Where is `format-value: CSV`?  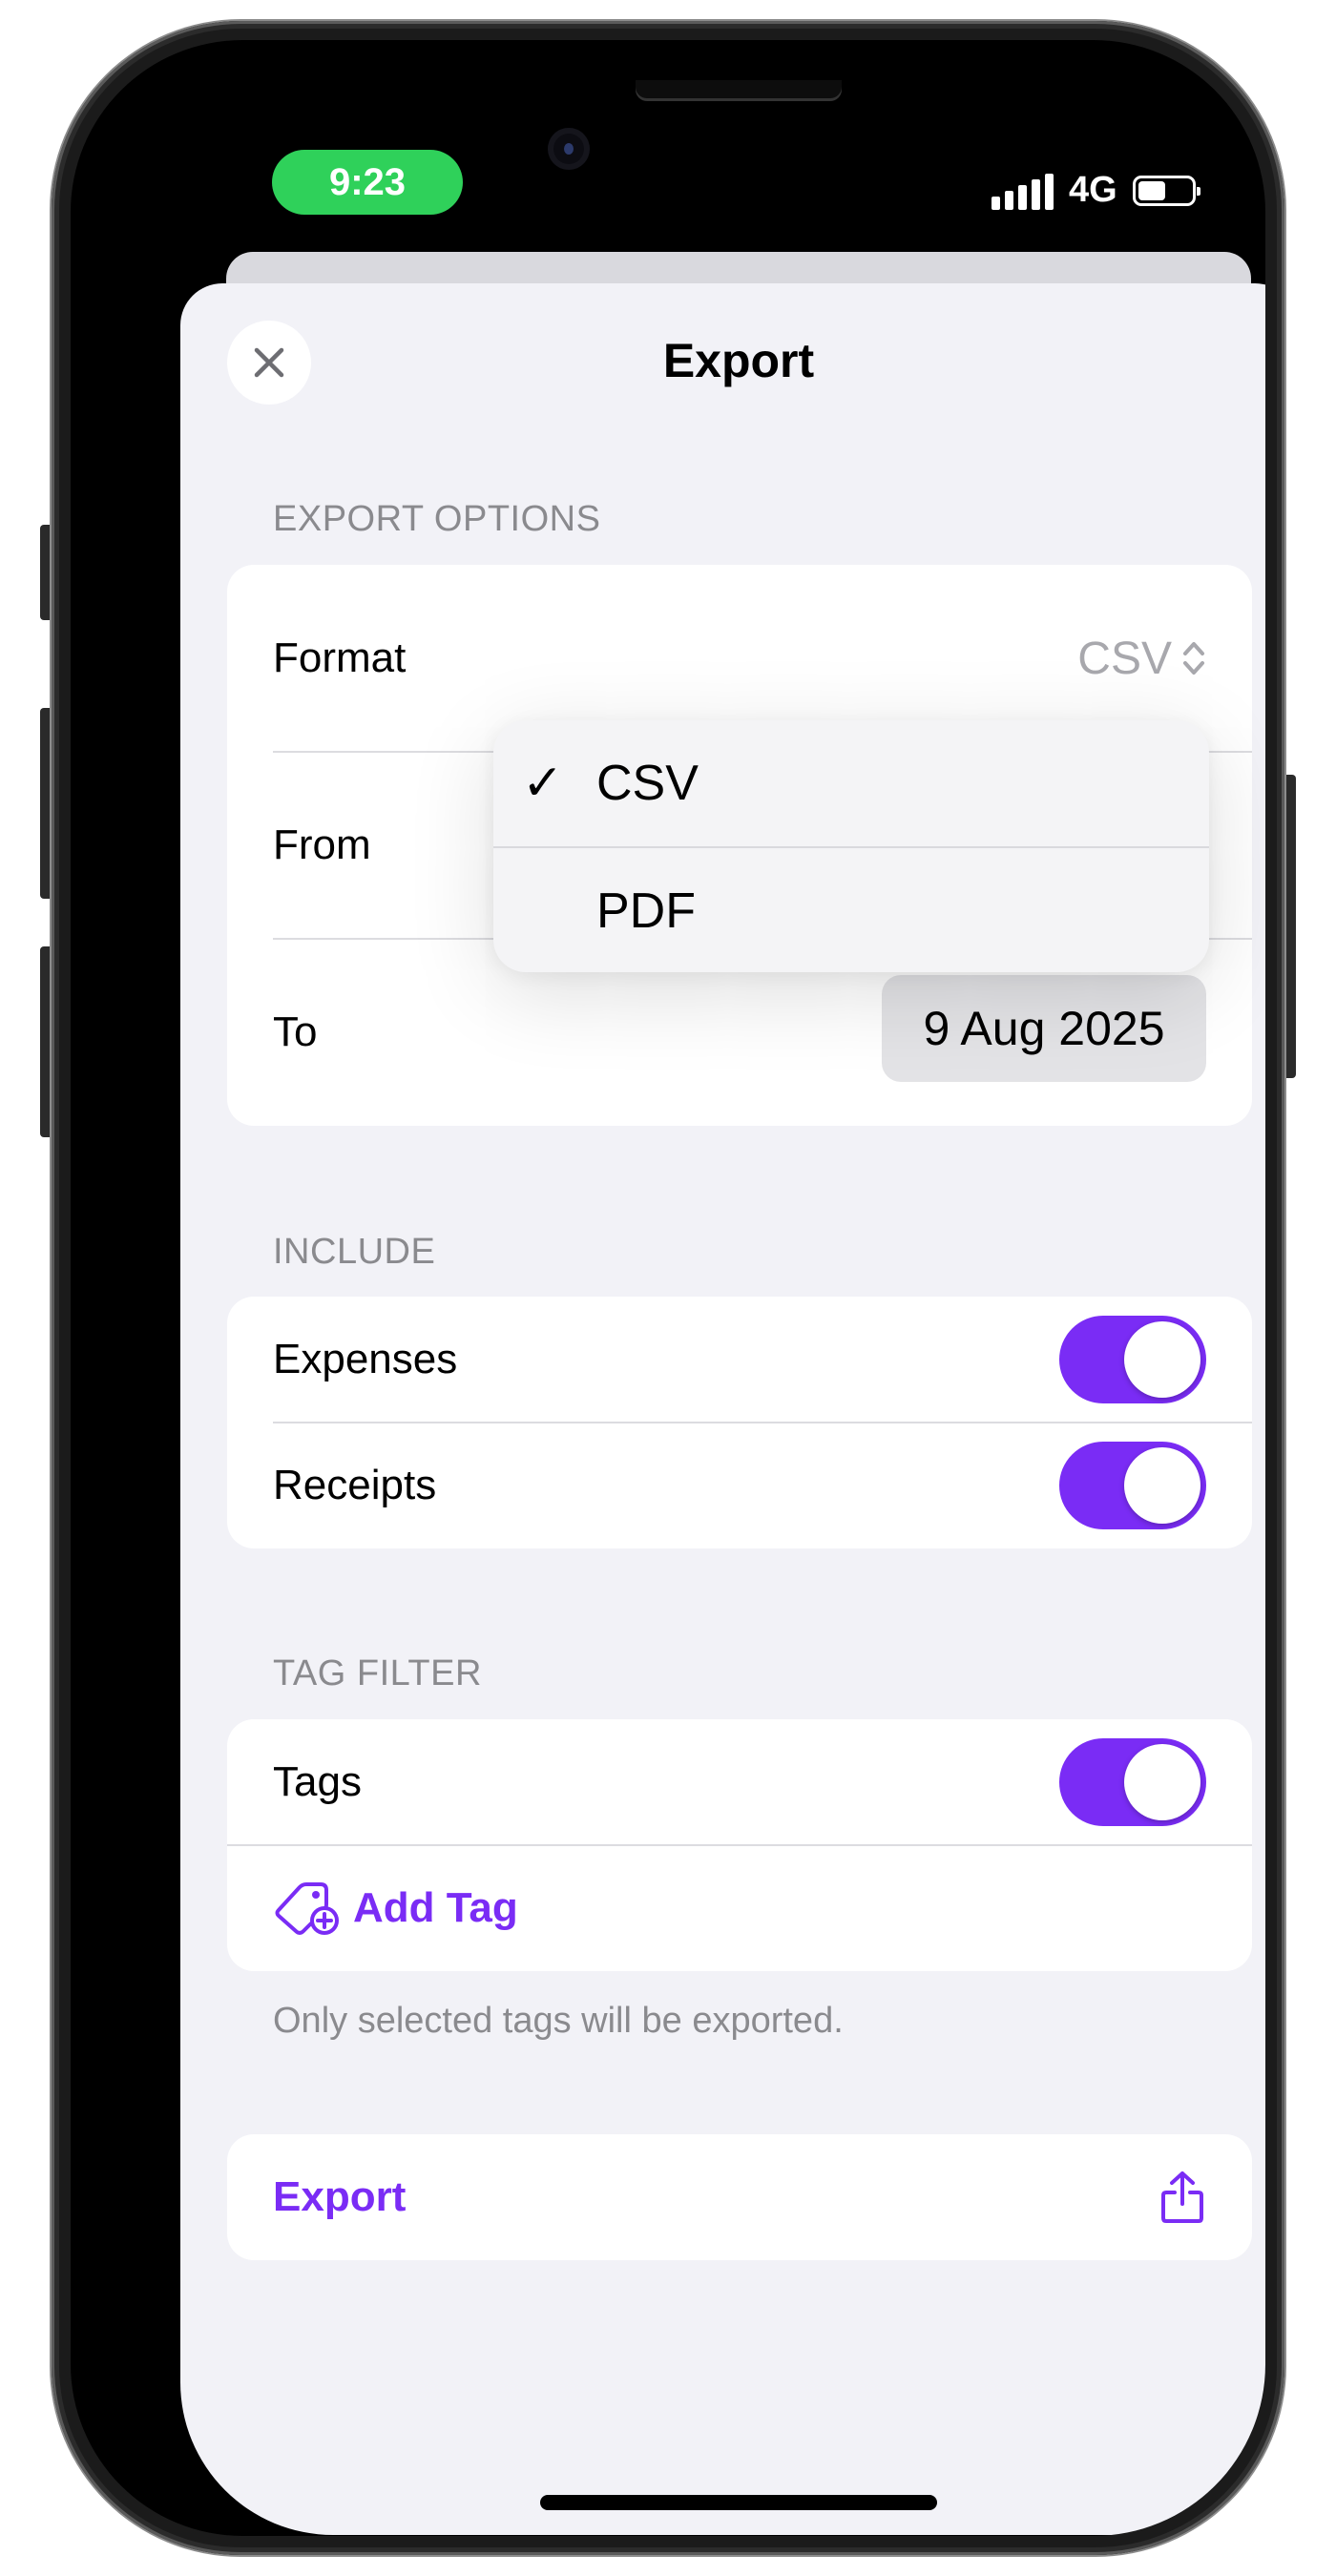
format-value: CSV is located at coordinates (1124, 658).